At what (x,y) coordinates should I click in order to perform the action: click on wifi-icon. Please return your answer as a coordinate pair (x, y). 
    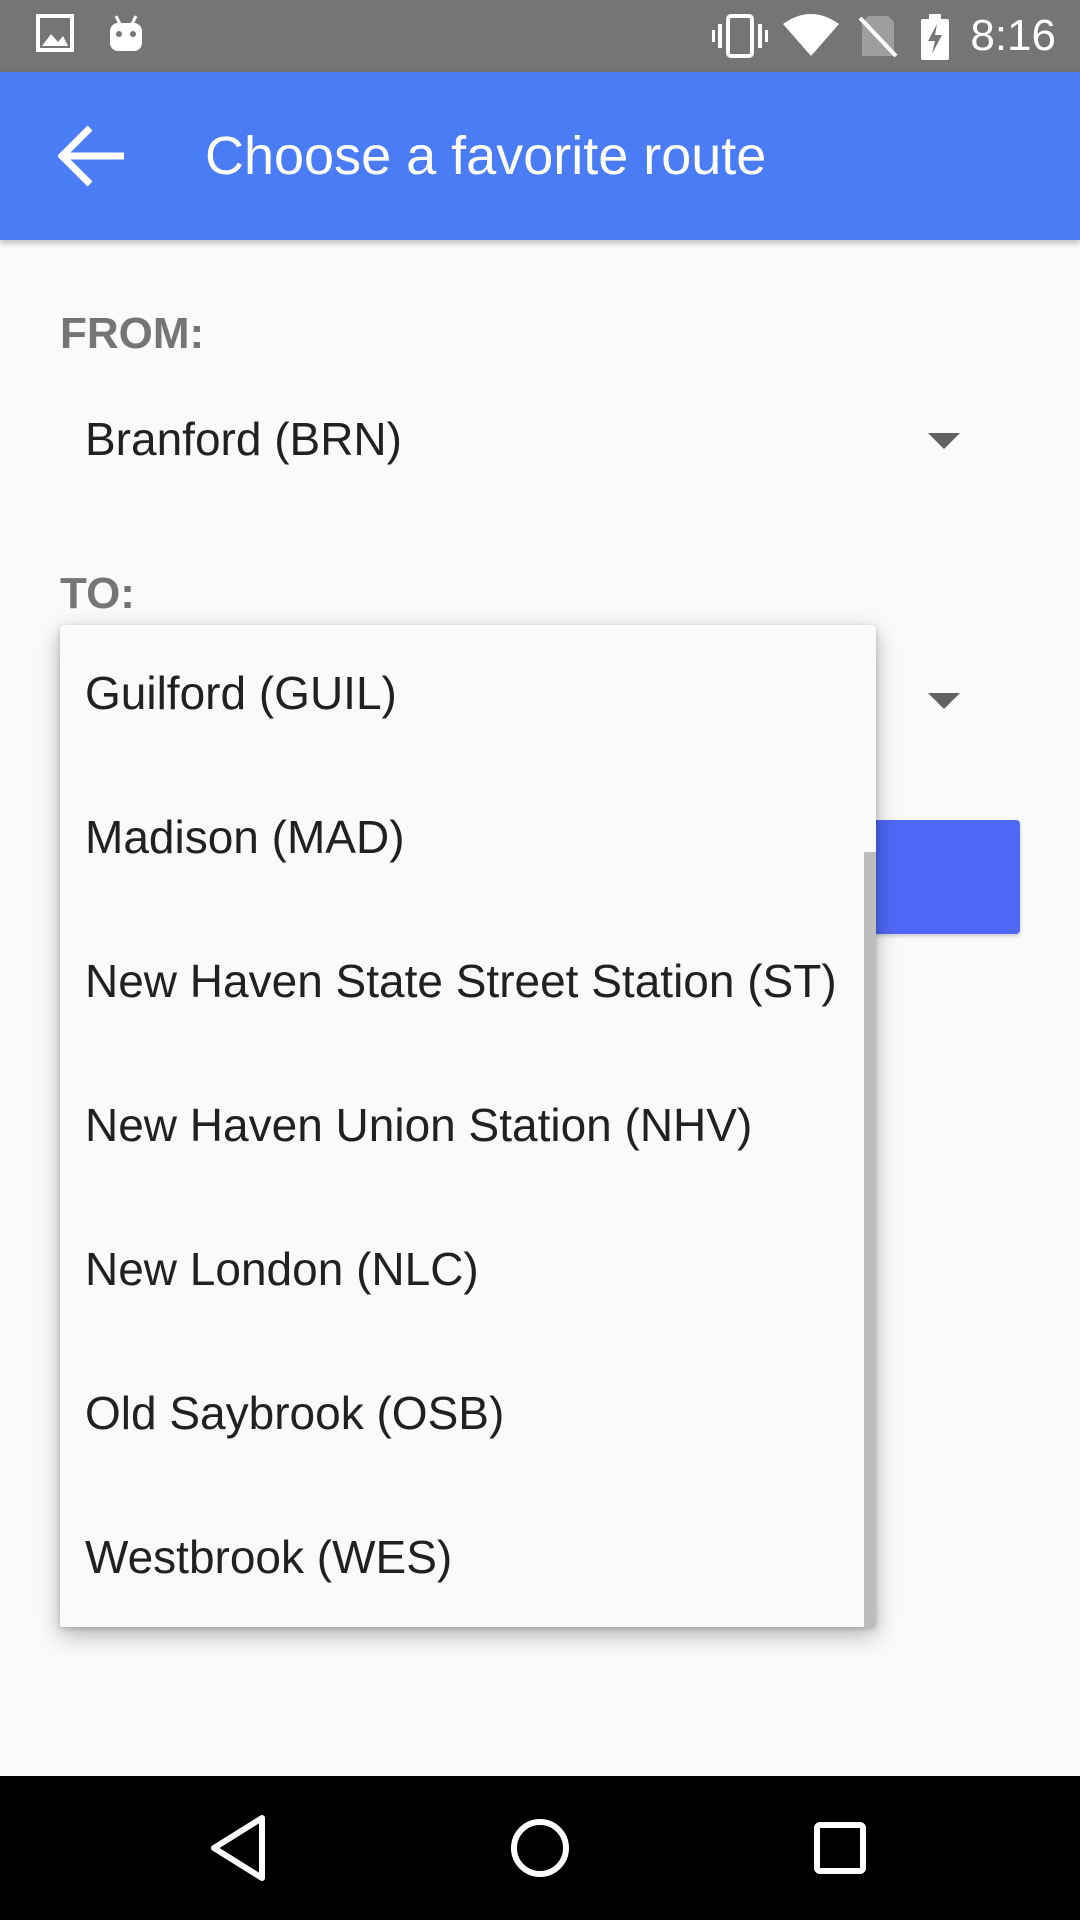
    Looking at the image, I should click on (811, 38).